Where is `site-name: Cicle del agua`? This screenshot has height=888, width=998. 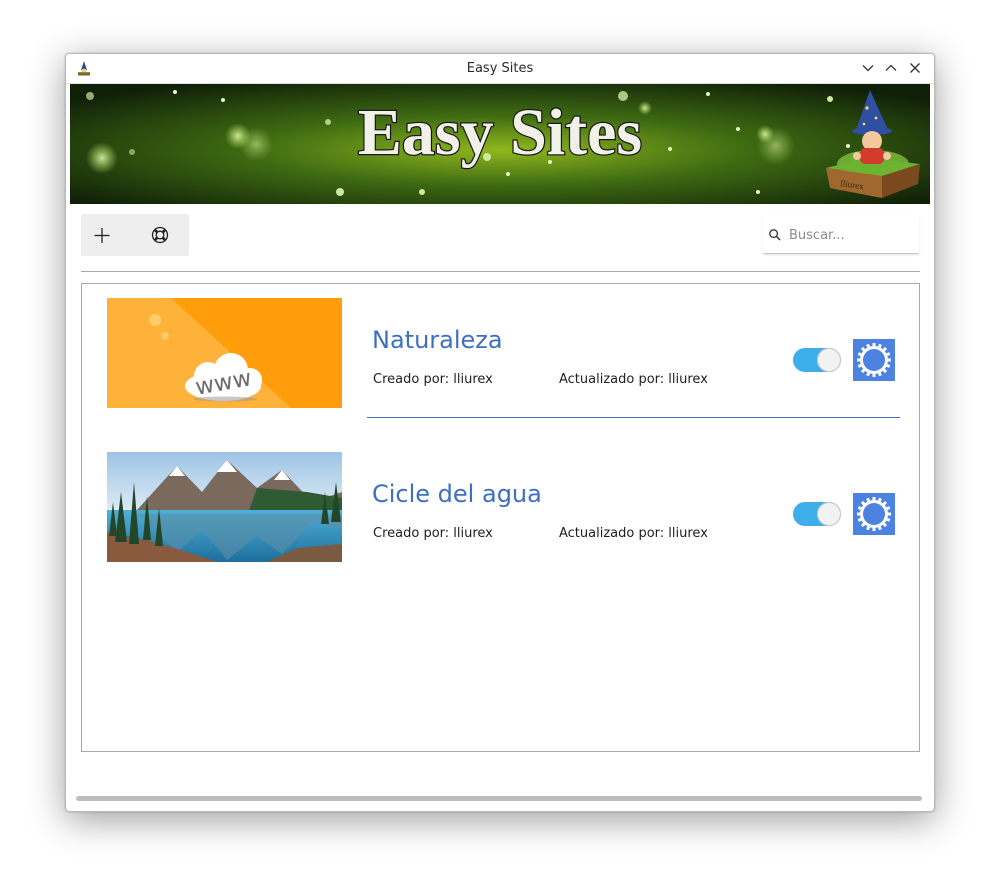 site-name: Cicle del agua is located at coordinates (457, 494).